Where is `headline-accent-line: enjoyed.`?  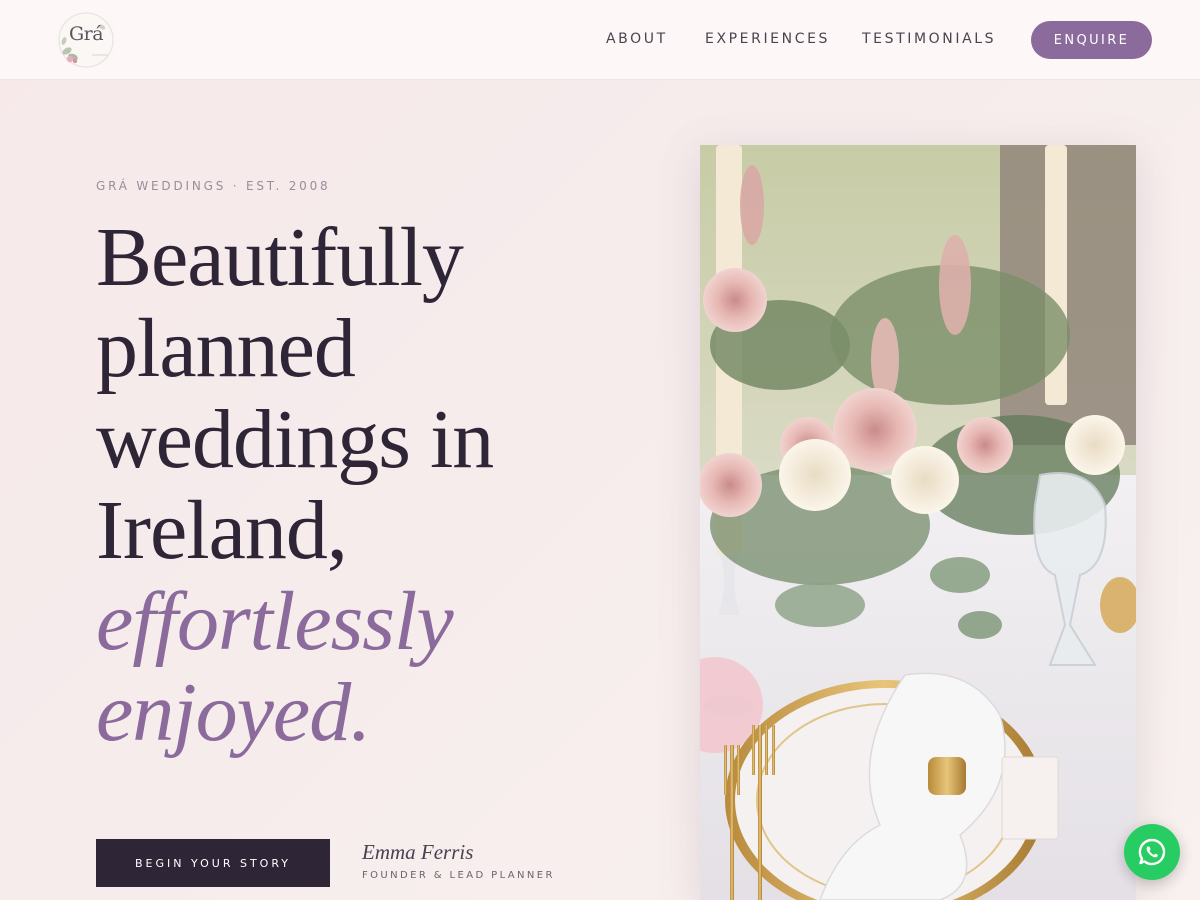 headline-accent-line: enjoyed. is located at coordinates (233, 712).